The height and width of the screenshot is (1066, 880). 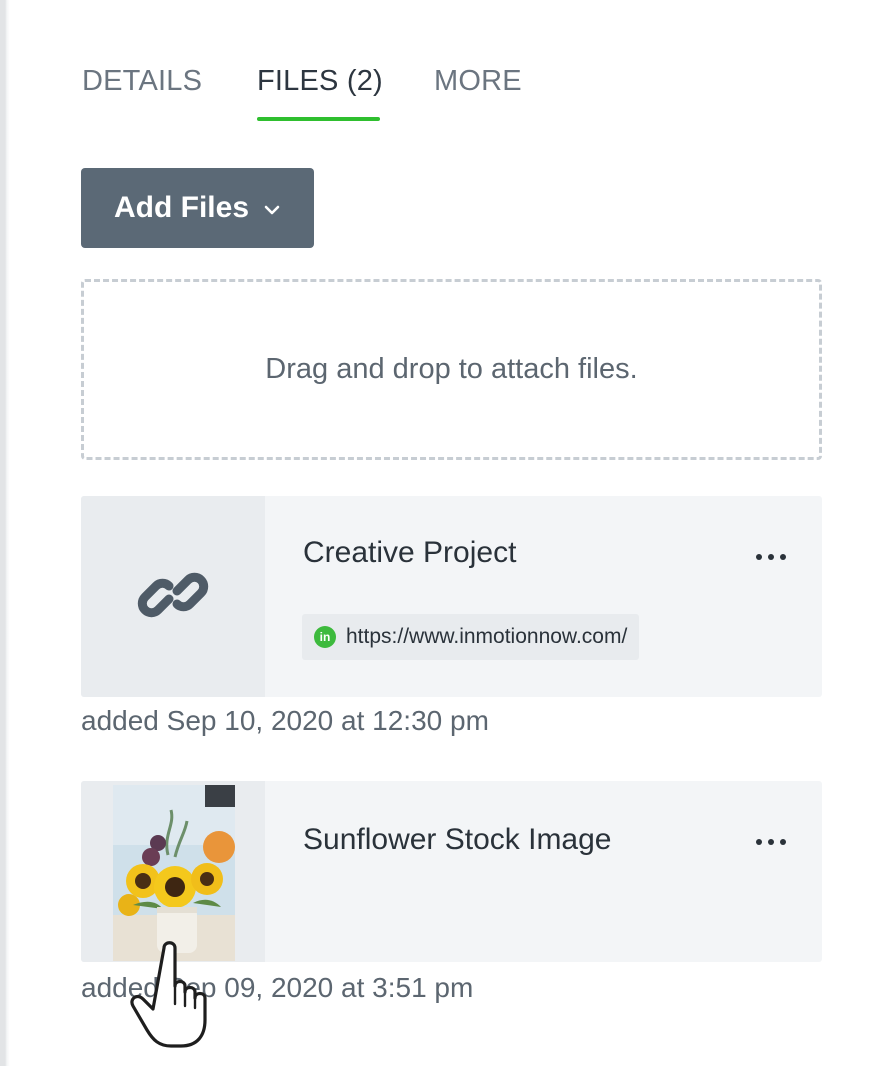 I want to click on add-files-label: Add Files, so click(x=181, y=207).